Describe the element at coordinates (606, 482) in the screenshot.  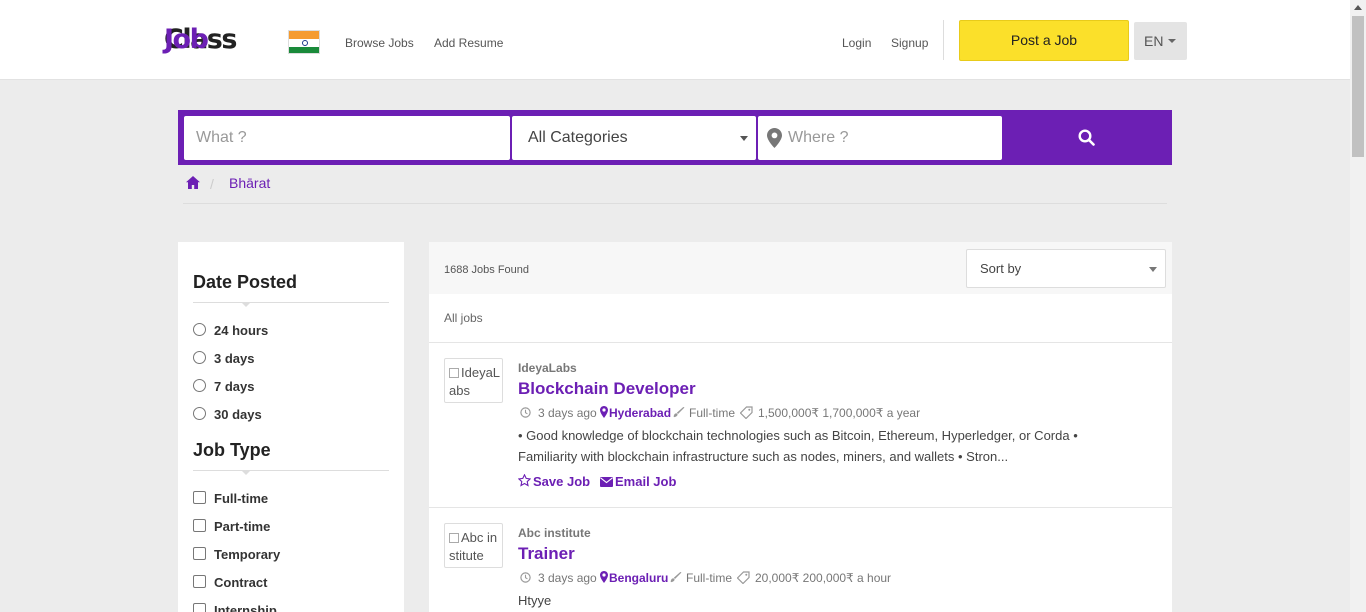
I see `envelope-icon` at that location.